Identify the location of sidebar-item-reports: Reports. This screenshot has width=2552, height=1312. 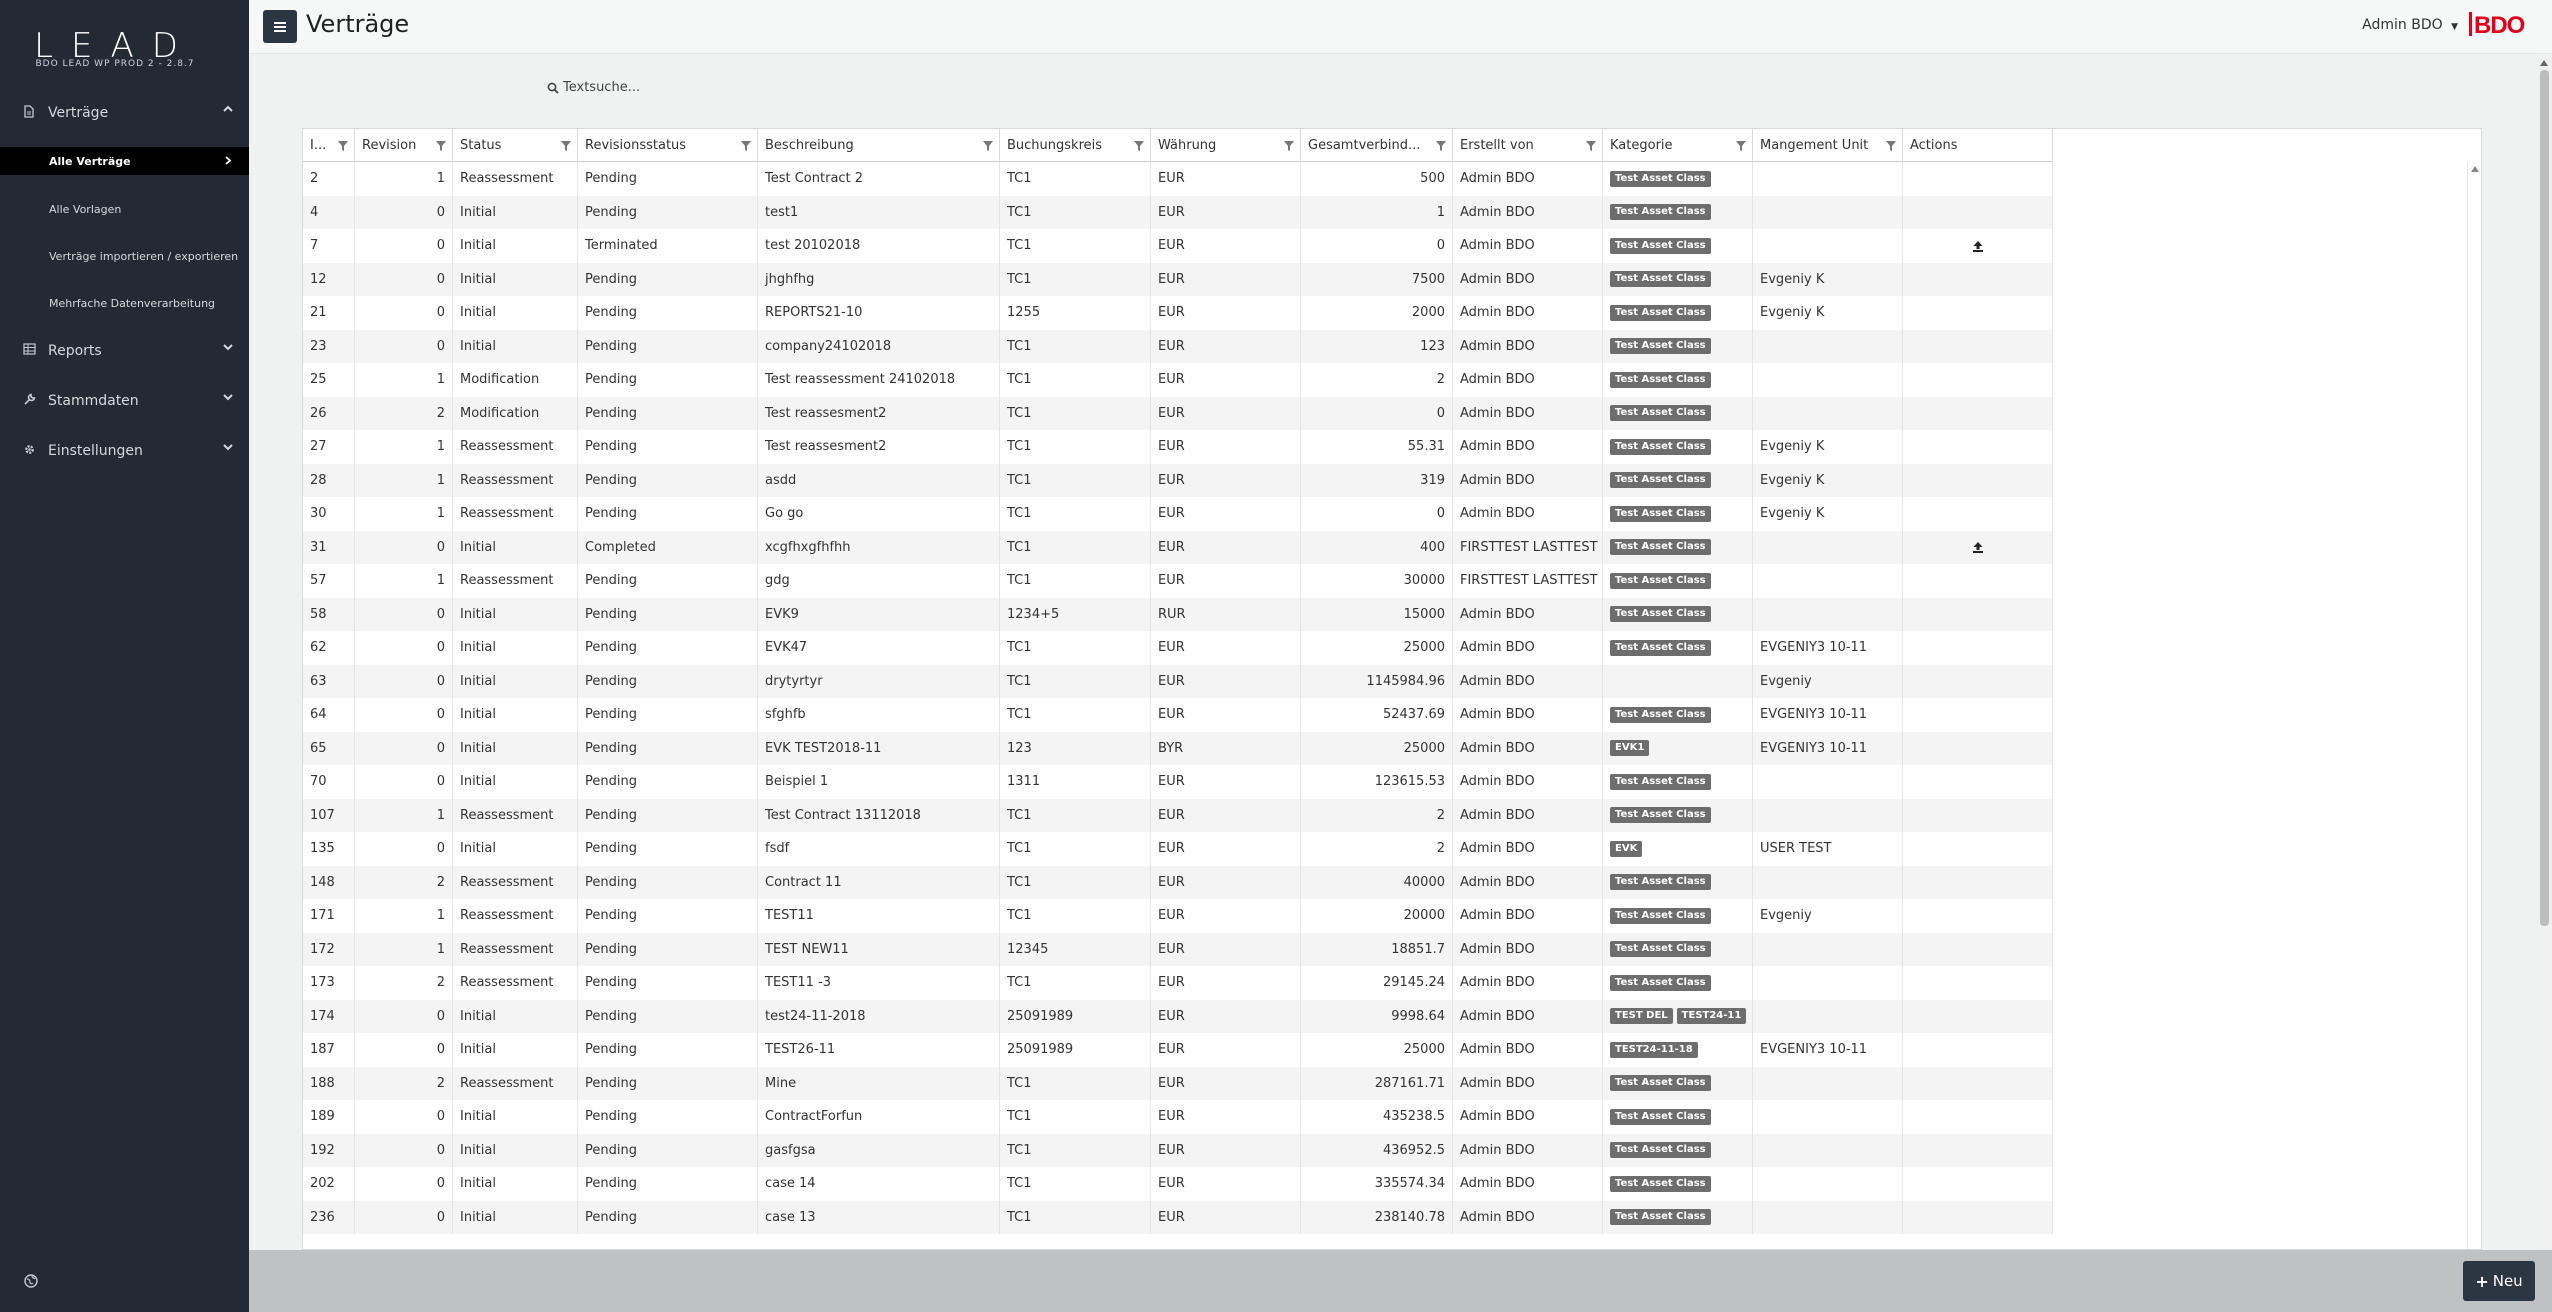
(124, 351).